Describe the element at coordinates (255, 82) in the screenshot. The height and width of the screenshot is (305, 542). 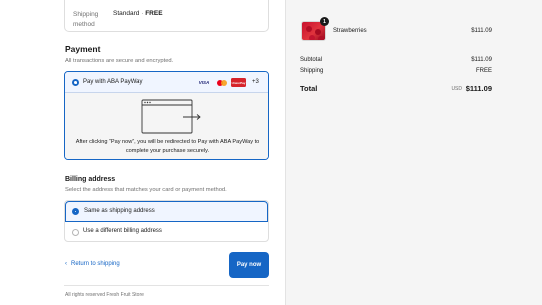
I see `more-cards-count: +3` at that location.